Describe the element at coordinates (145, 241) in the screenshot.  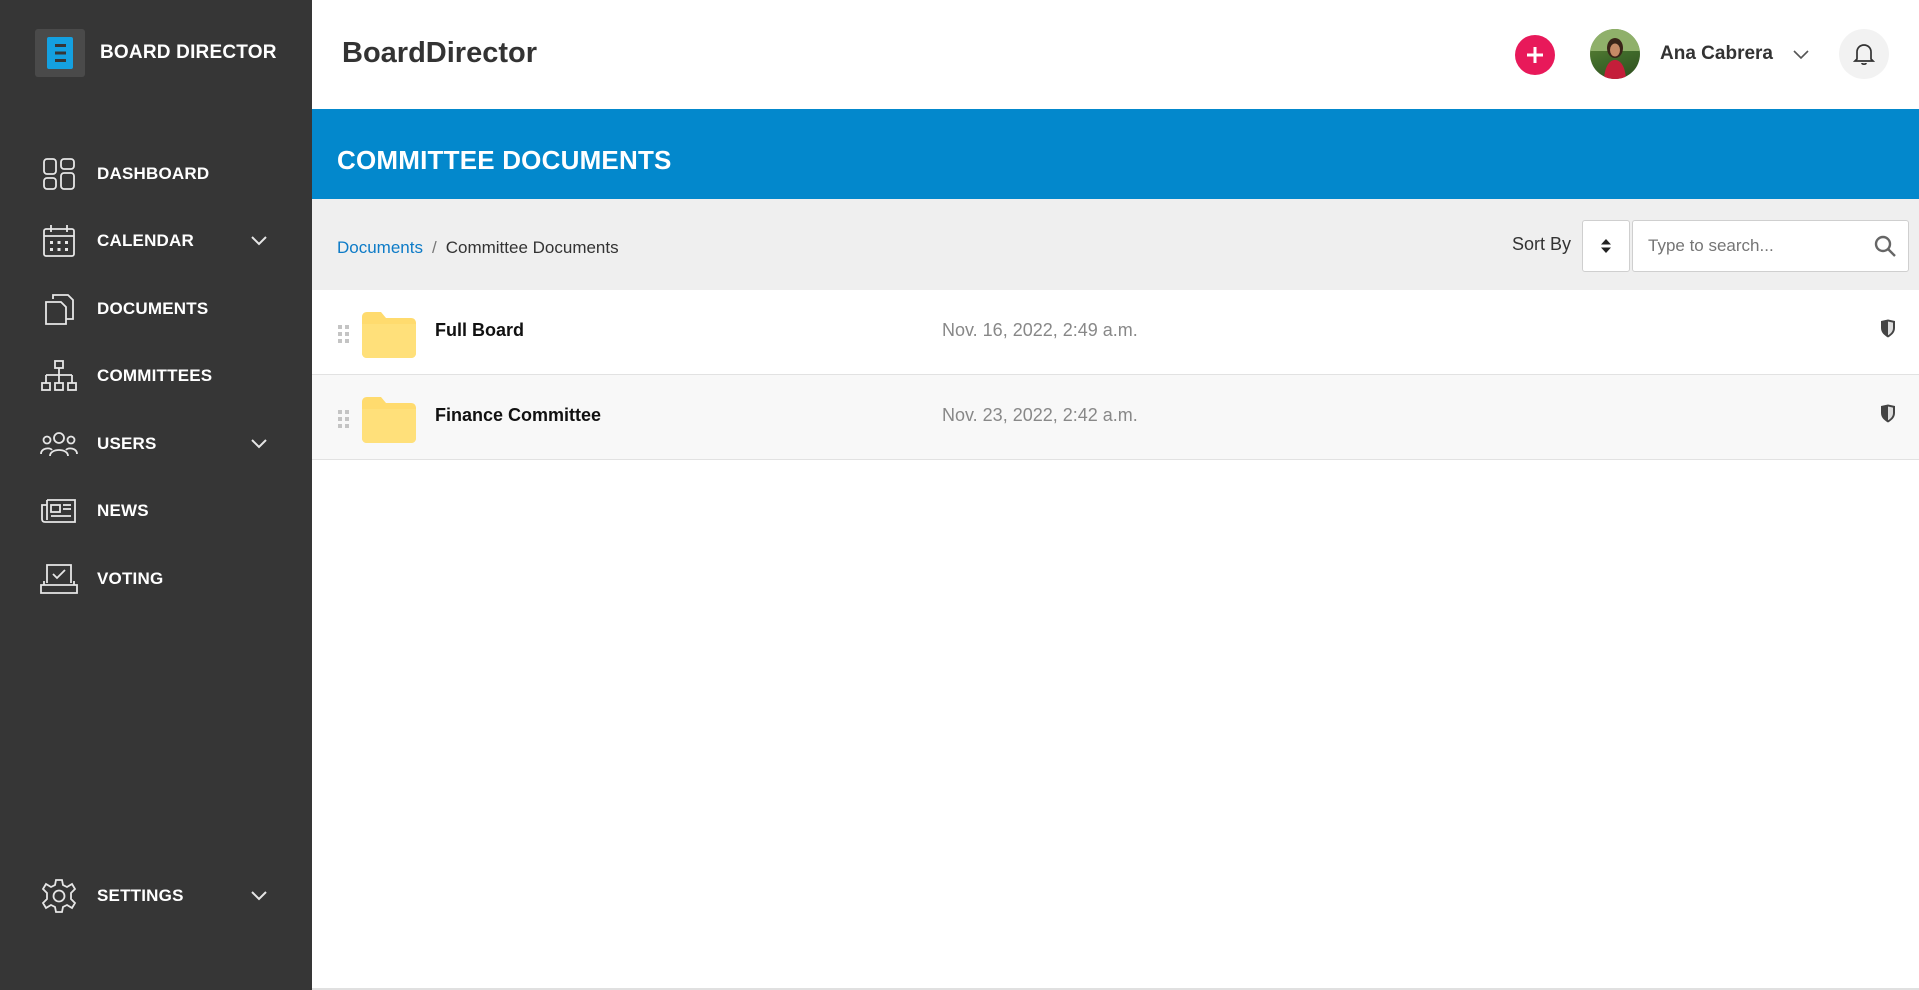
I see `sidebar-item-label: CALENDAR` at that location.